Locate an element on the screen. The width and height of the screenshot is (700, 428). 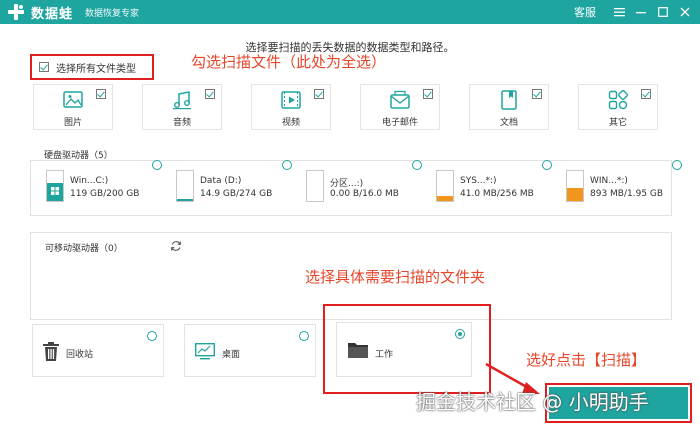
drive-size: 0.00 B/16.0 MB is located at coordinates (364, 194).